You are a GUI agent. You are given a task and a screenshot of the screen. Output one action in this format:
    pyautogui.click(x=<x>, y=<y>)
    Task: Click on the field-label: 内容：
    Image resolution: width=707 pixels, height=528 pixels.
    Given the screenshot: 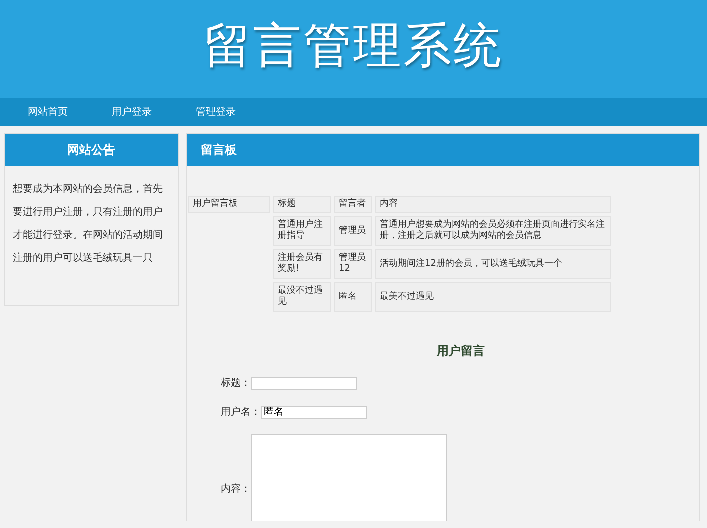 What is the action you would take?
    pyautogui.click(x=236, y=489)
    